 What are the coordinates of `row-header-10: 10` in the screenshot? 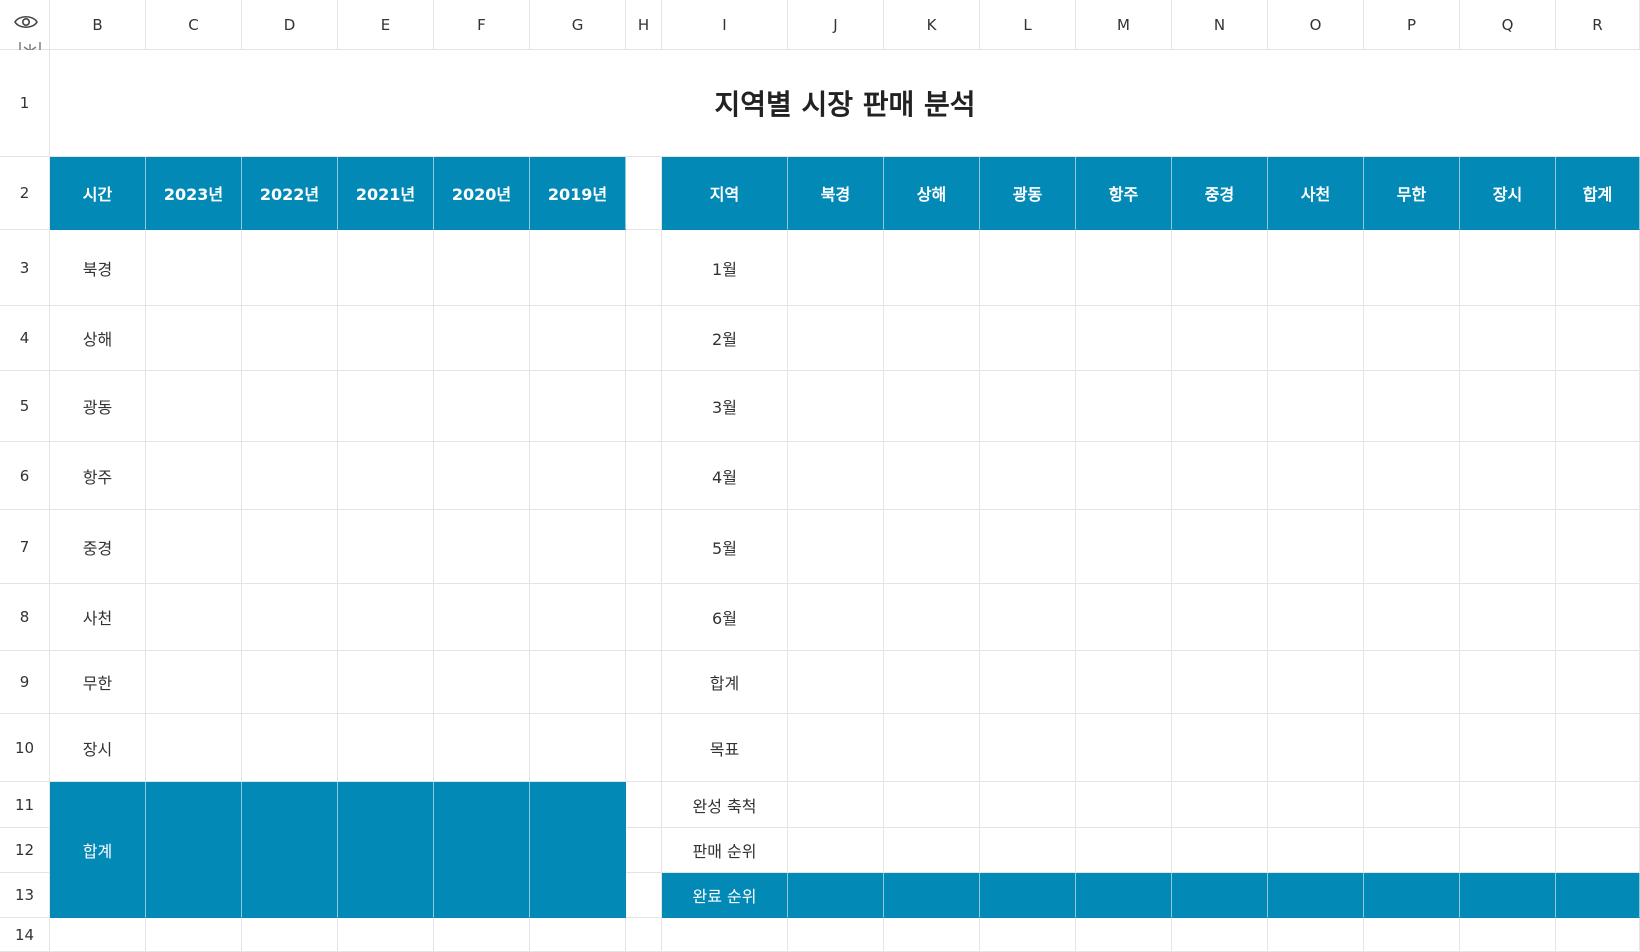 It's located at (25, 748).